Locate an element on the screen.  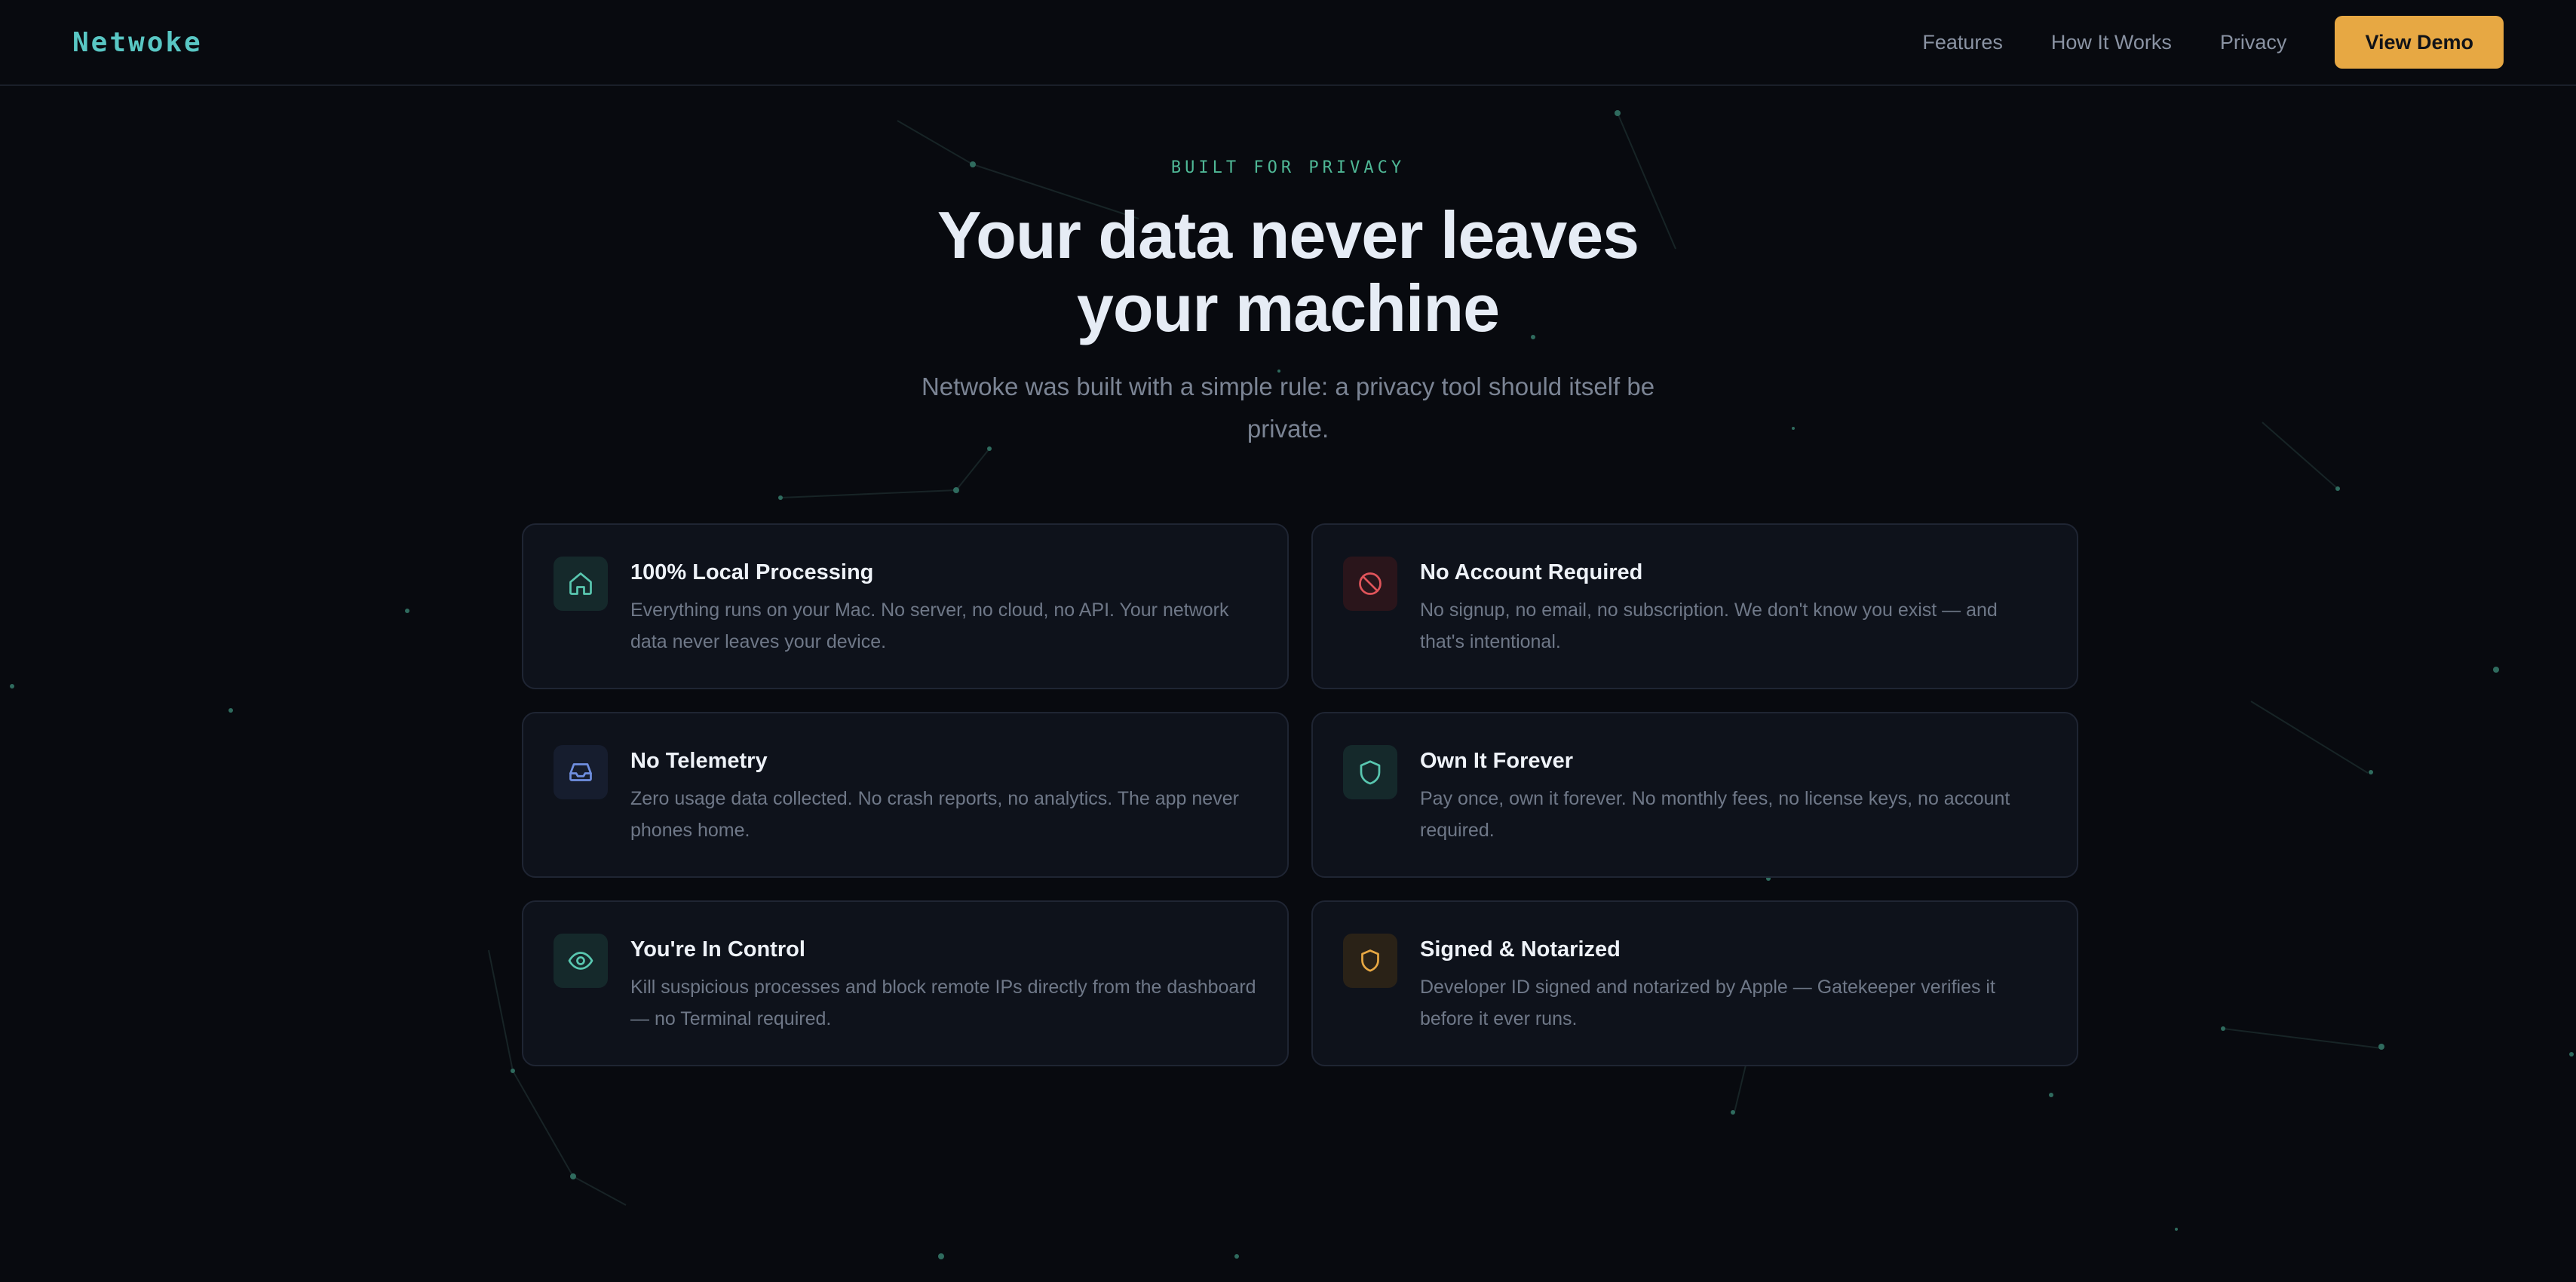
eye-icon is located at coordinates (581, 961).